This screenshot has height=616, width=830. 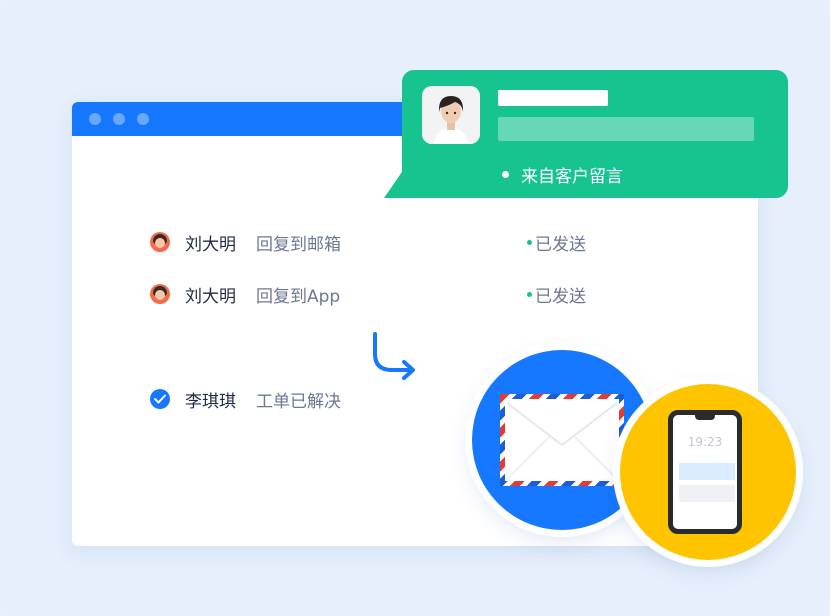 What do you see at coordinates (572, 177) in the screenshot?
I see `message-source-text: 来自客户留言` at bounding box center [572, 177].